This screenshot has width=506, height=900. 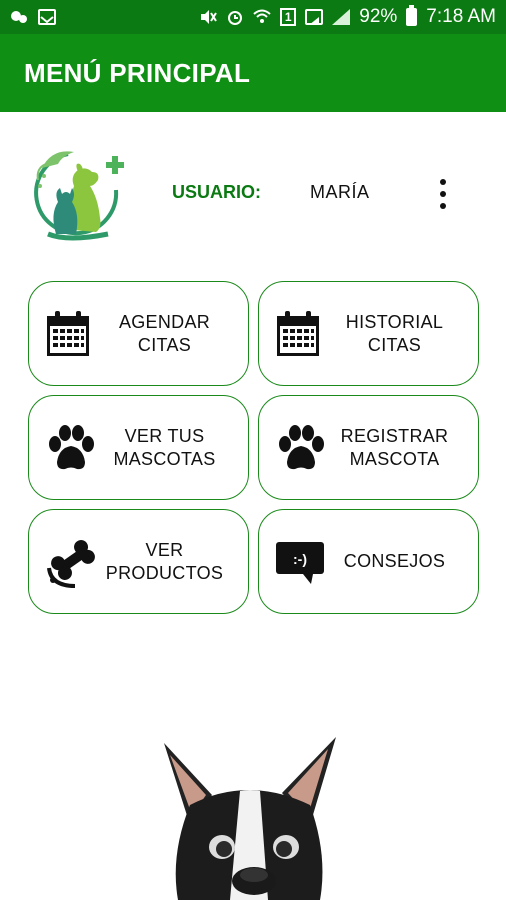 I want to click on ver-productos-button: VER PRODUCTOS, so click(x=138, y=561).